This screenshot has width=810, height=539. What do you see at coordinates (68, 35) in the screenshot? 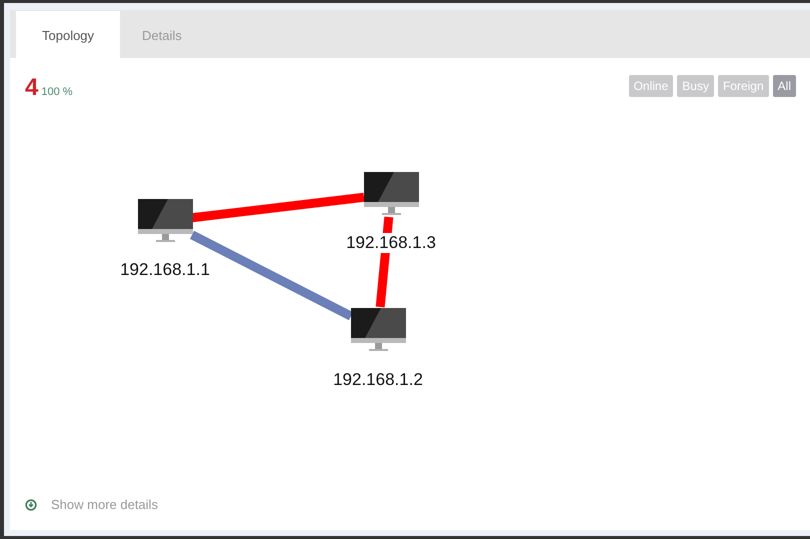
I see `tab: Topology` at bounding box center [68, 35].